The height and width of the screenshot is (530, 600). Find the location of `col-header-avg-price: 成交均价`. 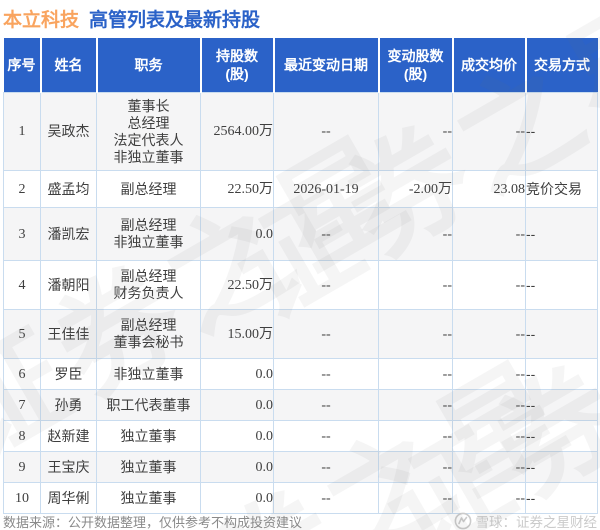

col-header-avg-price: 成交均价 is located at coordinates (488, 65).